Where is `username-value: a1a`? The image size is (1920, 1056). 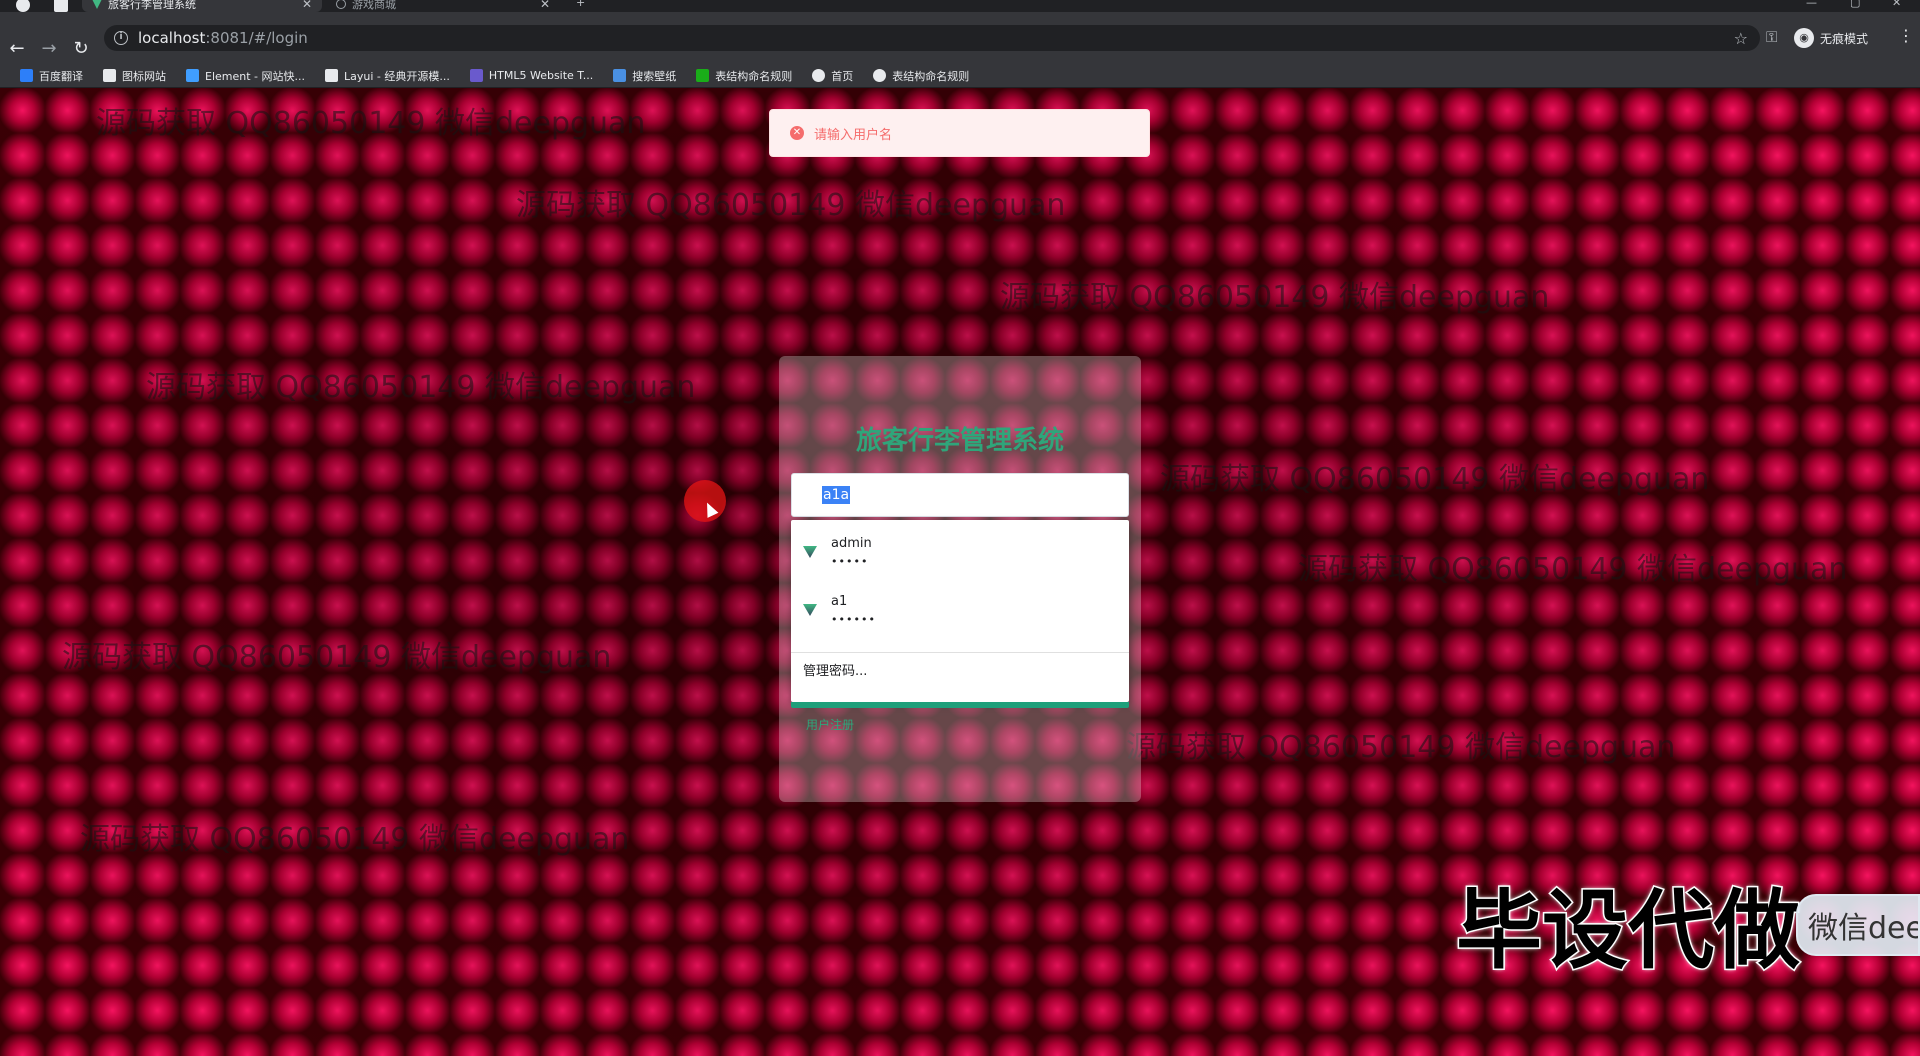 username-value: a1a is located at coordinates (836, 495).